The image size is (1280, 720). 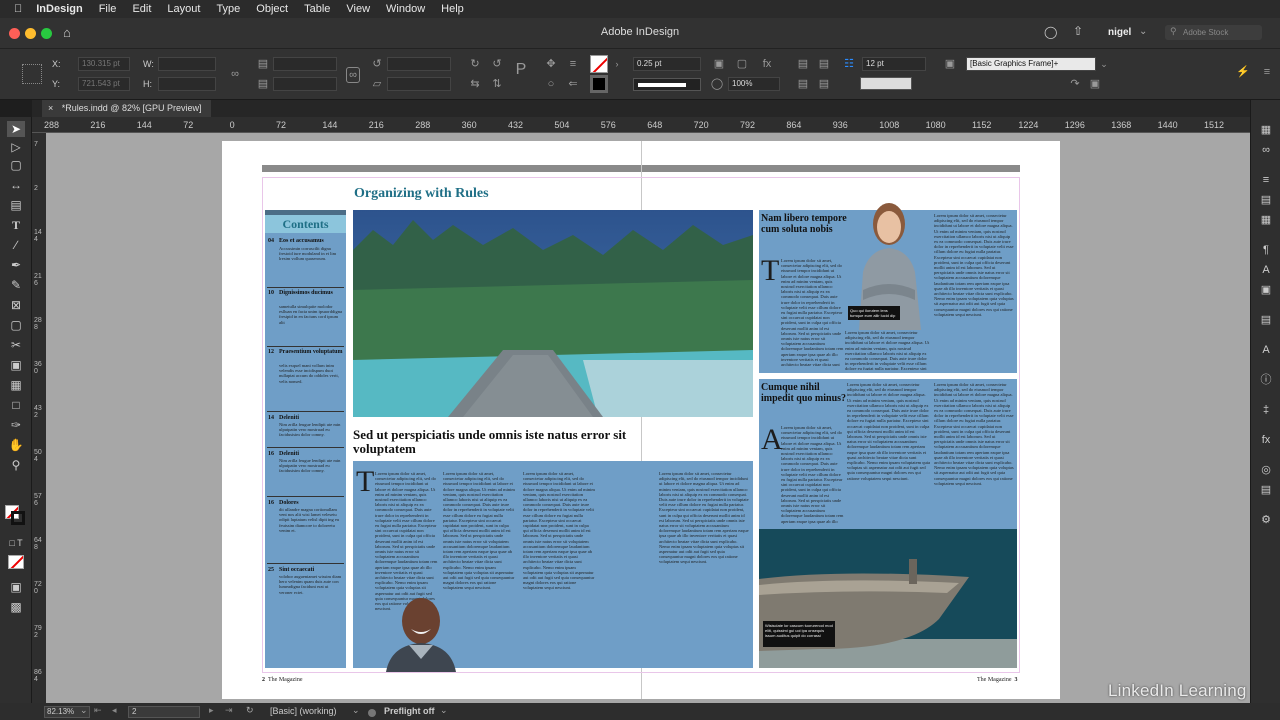 What do you see at coordinates (358, 9) in the screenshot?
I see `menu-view: View` at bounding box center [358, 9].